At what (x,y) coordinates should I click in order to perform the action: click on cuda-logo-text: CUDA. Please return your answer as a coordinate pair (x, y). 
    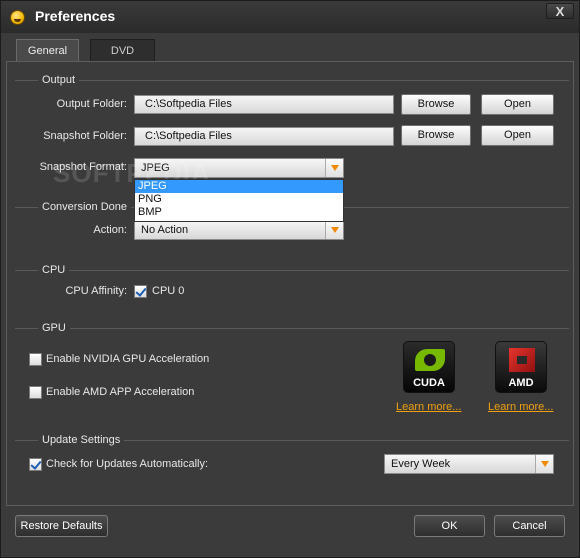
    Looking at the image, I should click on (429, 383).